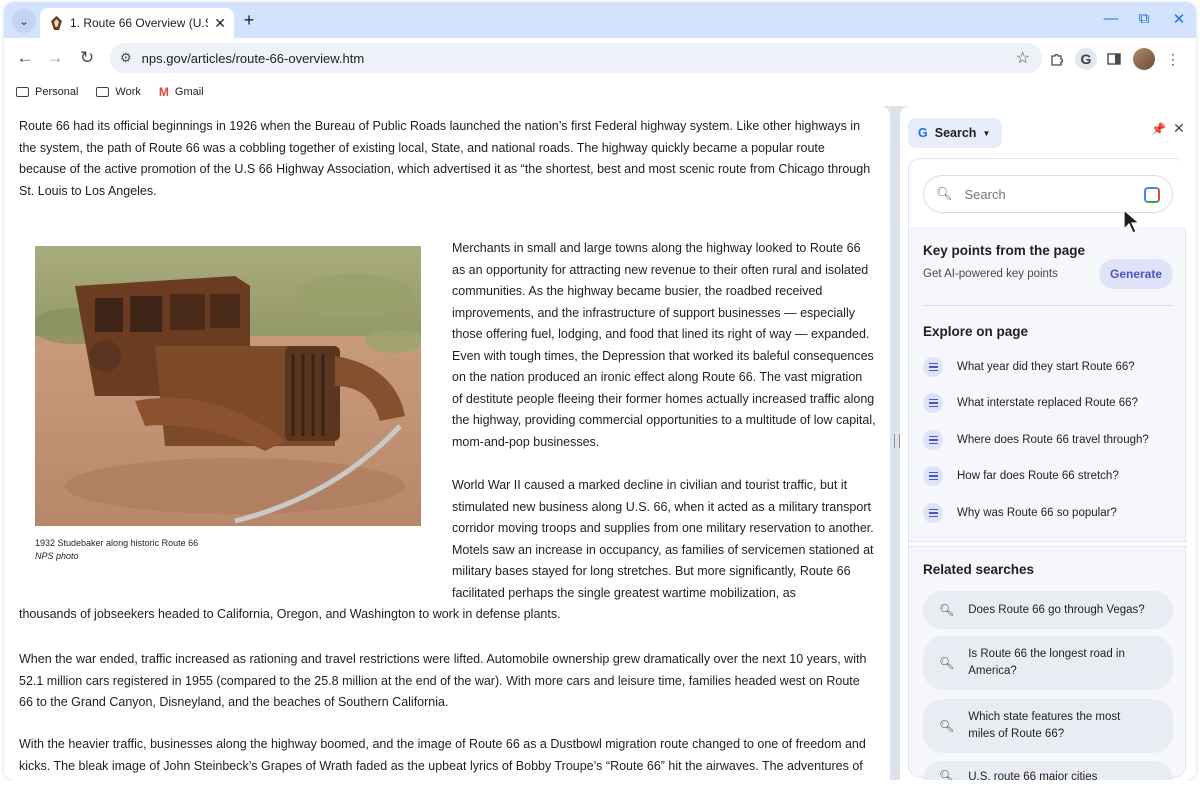 This screenshot has width=1200, height=800. Describe the element at coordinates (253, 58) in the screenshot. I see `url-text: nps.gov/articles/route-66-overview.htm` at that location.